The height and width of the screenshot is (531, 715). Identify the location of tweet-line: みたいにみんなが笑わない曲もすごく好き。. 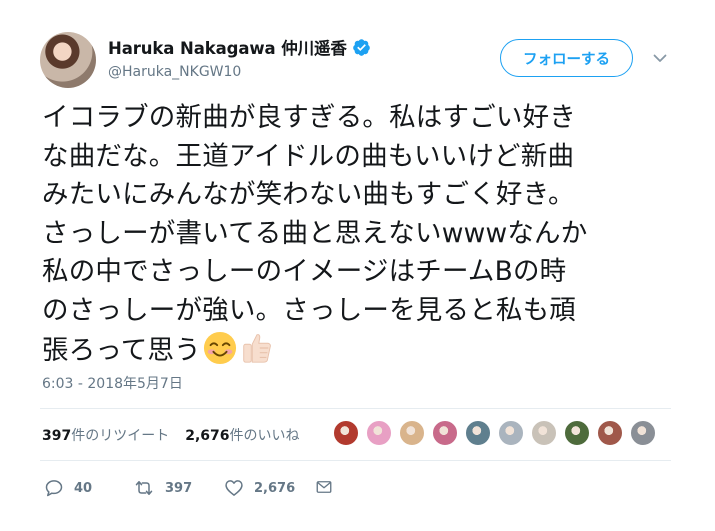
(308, 195).